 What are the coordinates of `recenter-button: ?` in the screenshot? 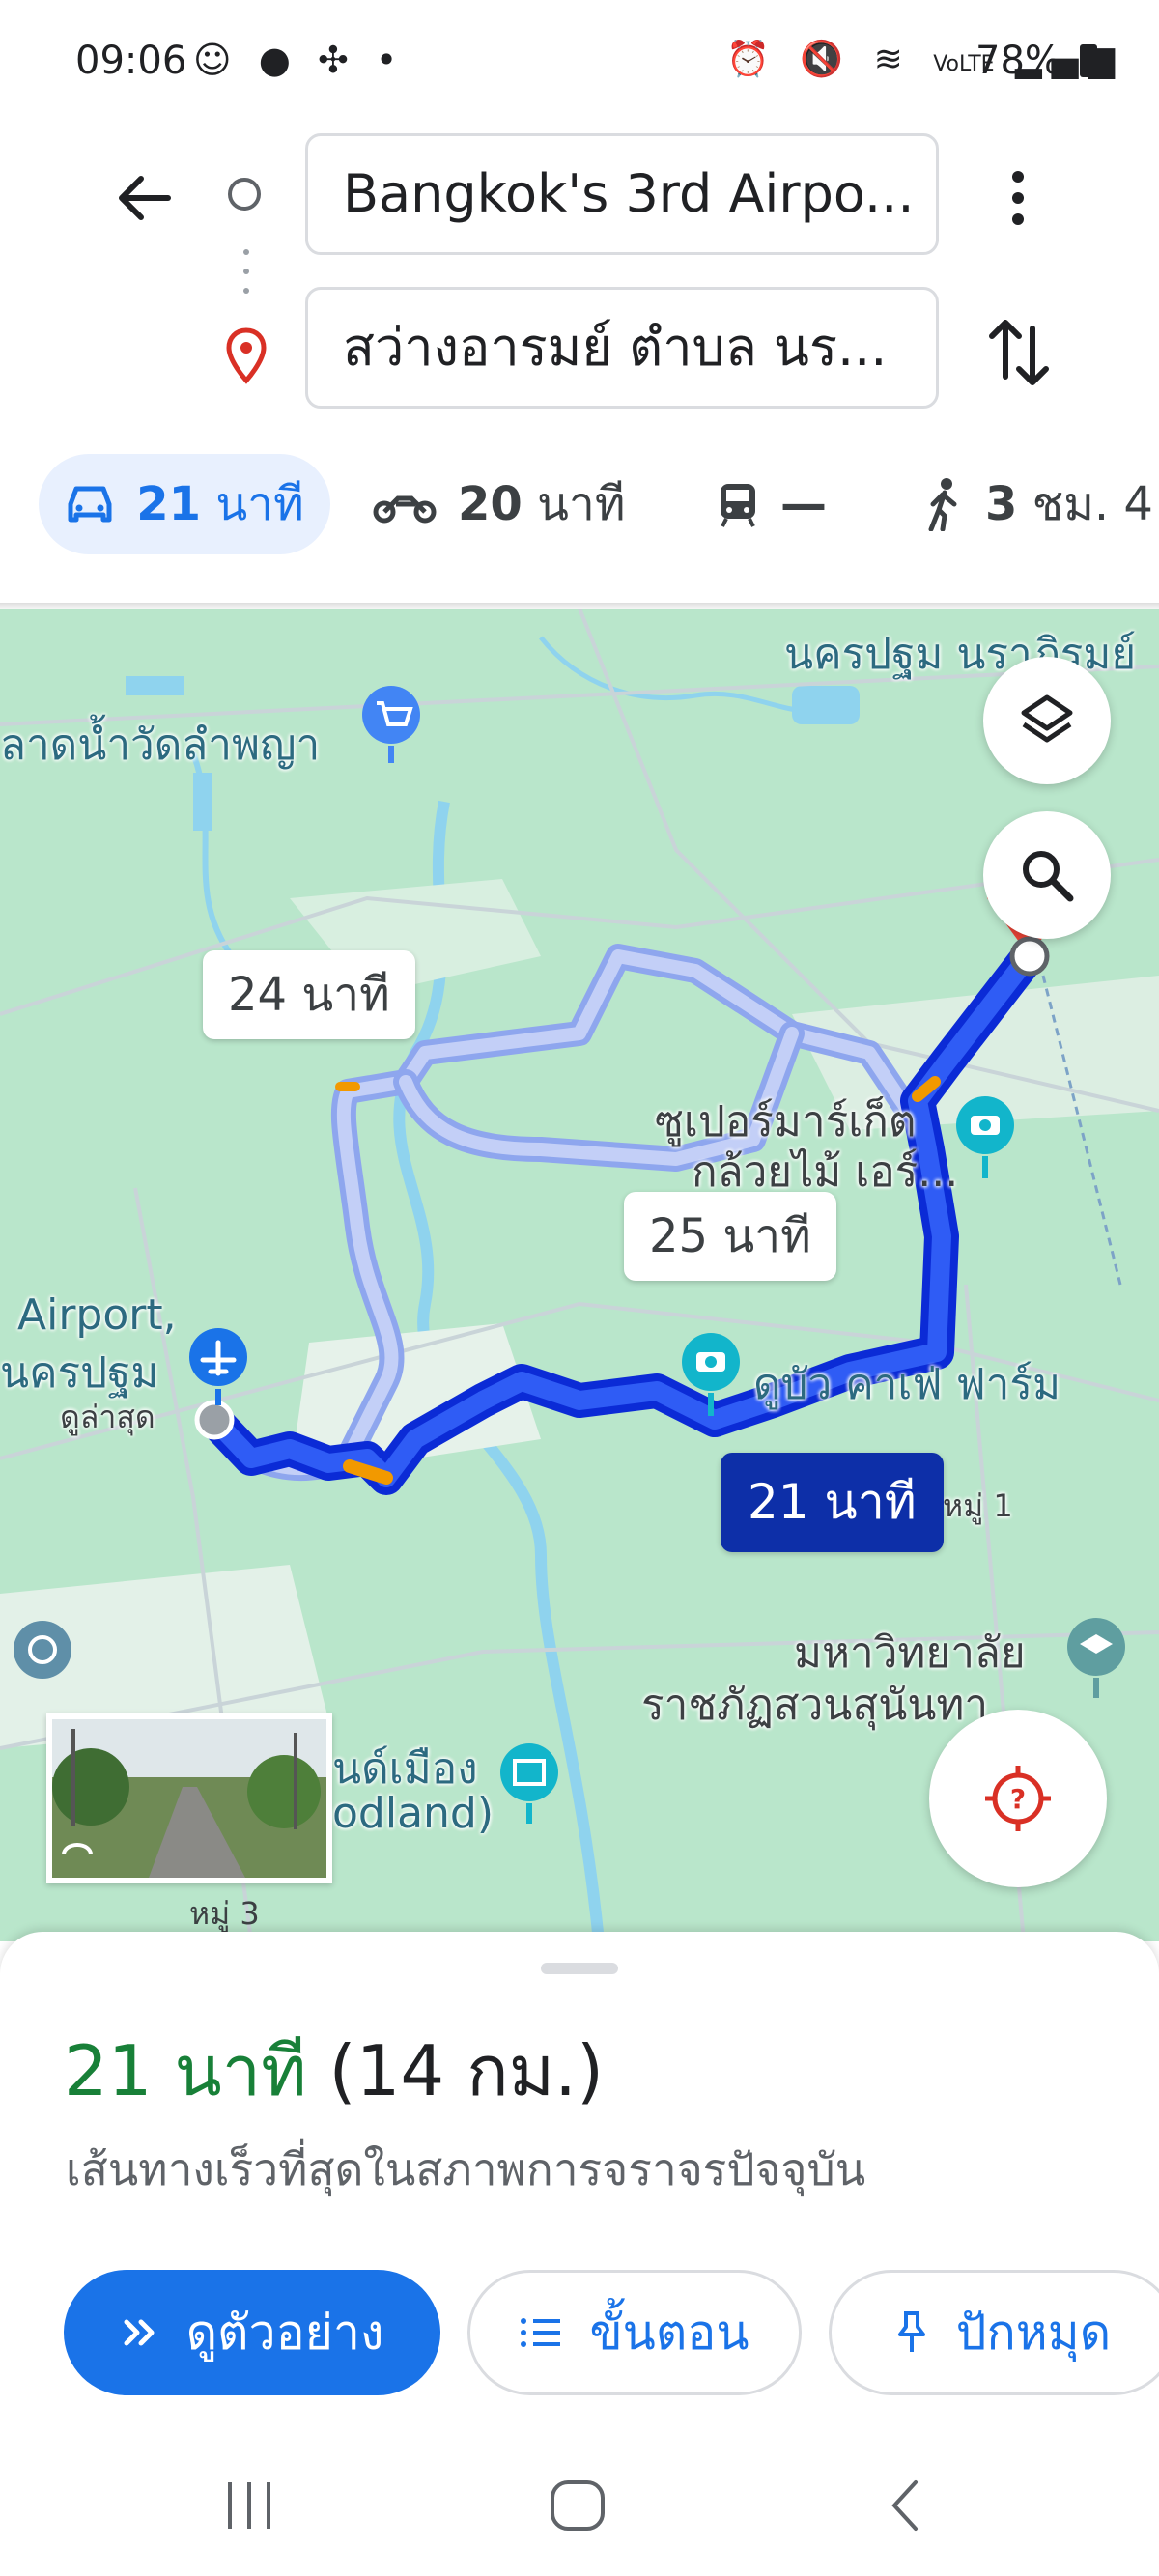 It's located at (1018, 1798).